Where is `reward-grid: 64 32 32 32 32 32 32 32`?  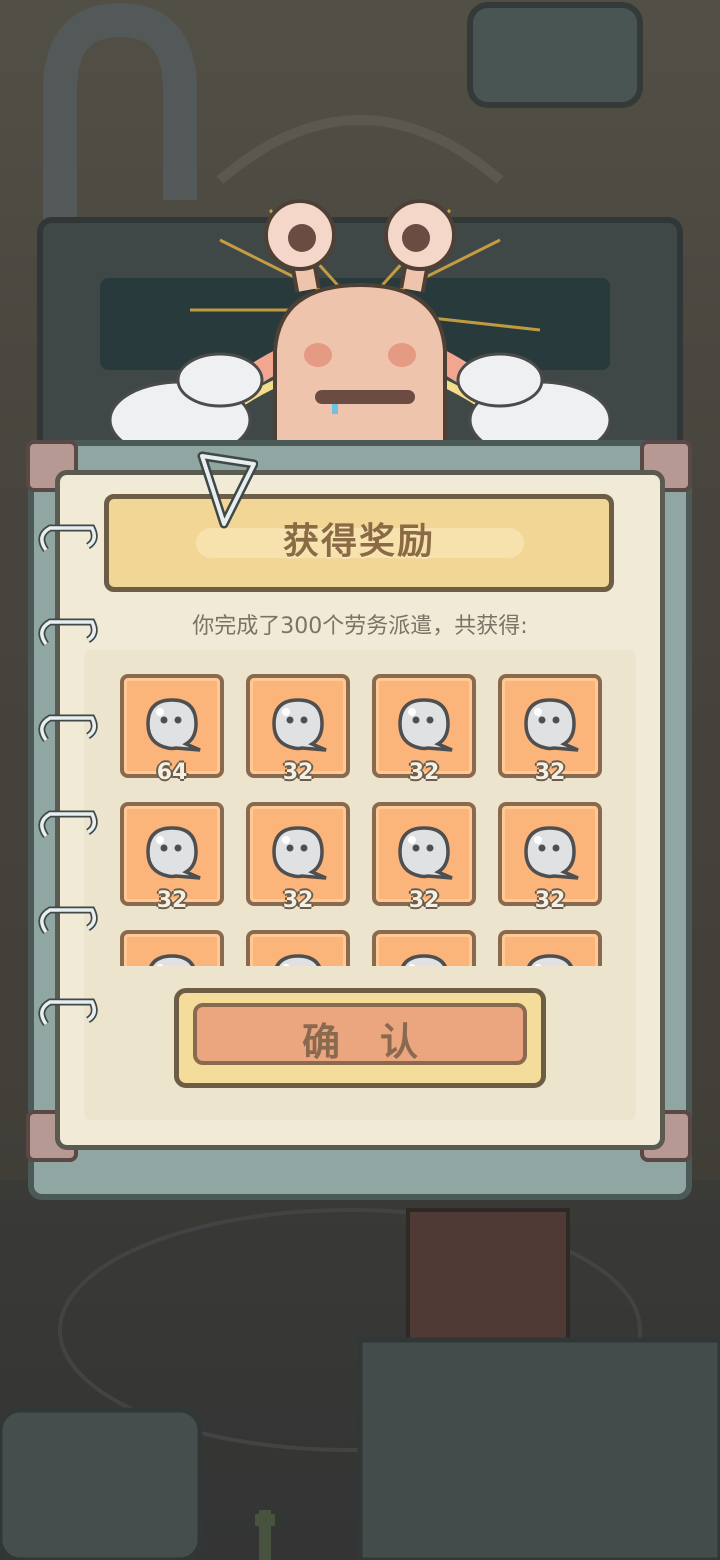
reward-grid: 64 32 32 32 32 32 32 32 is located at coordinates (362, 817).